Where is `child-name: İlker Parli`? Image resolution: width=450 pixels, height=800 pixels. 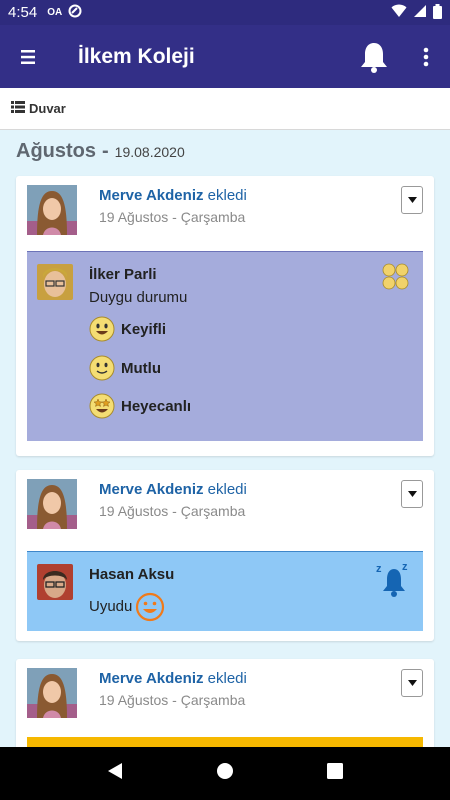
child-name: İlker Parli is located at coordinates (123, 274).